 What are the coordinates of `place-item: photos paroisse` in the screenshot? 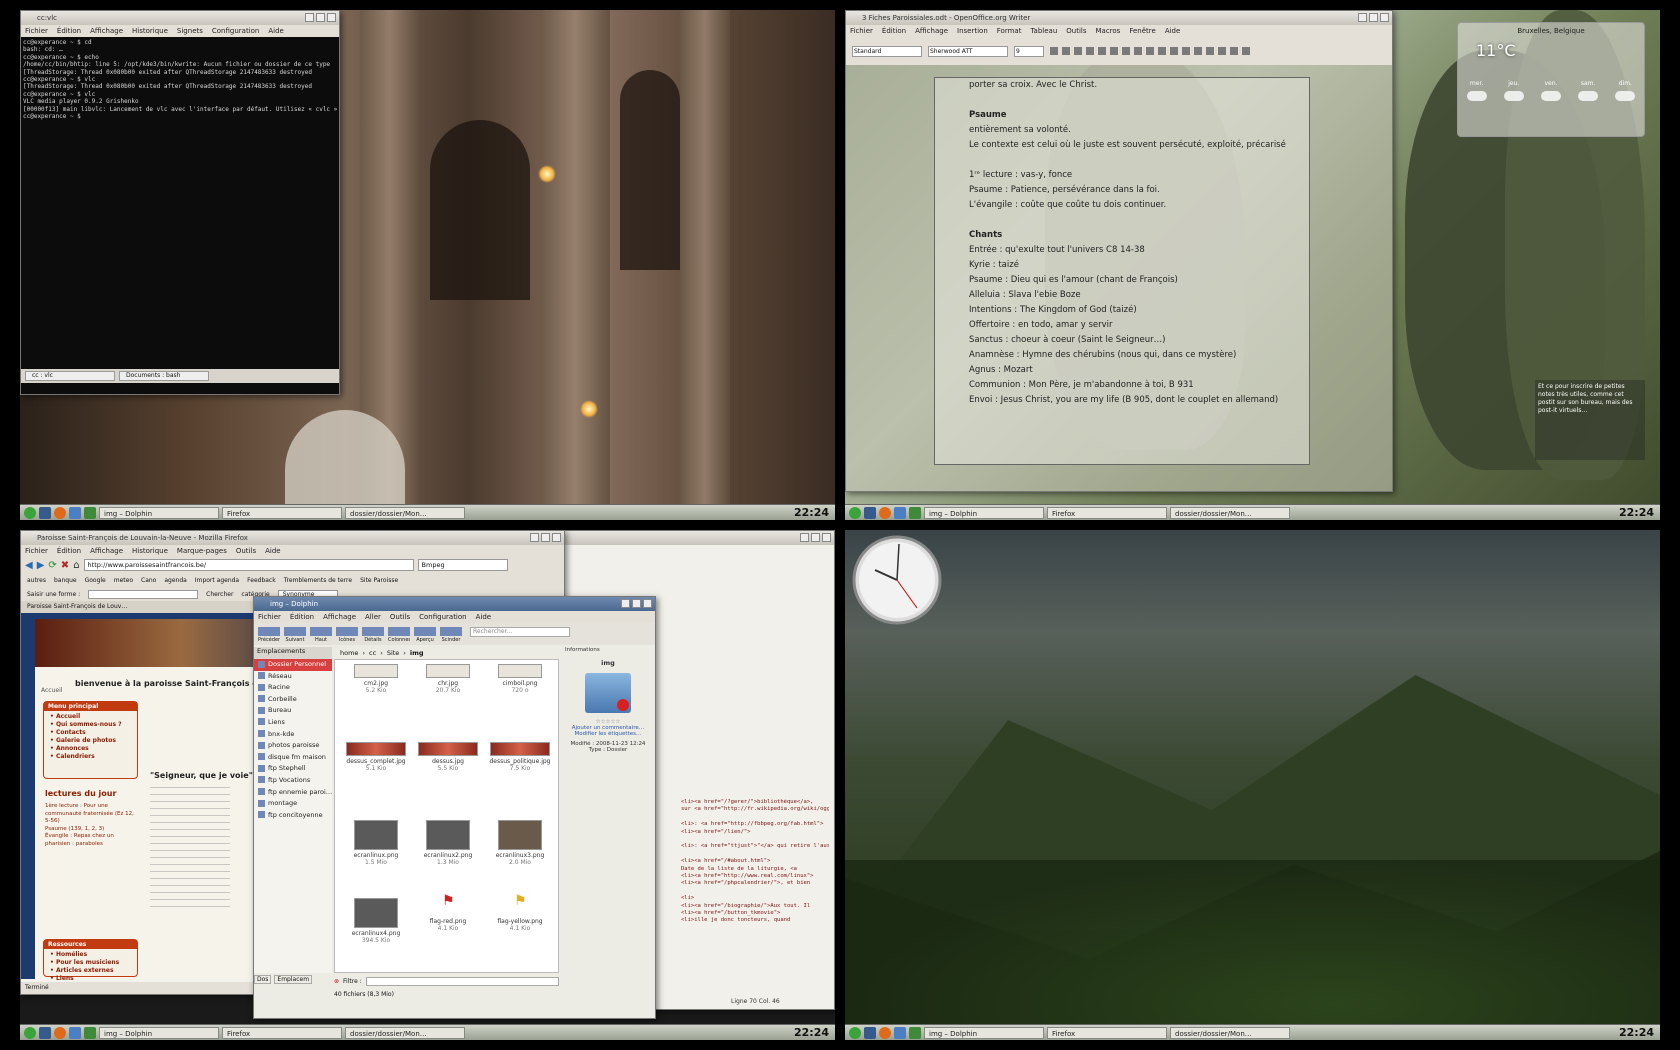 It's located at (293, 746).